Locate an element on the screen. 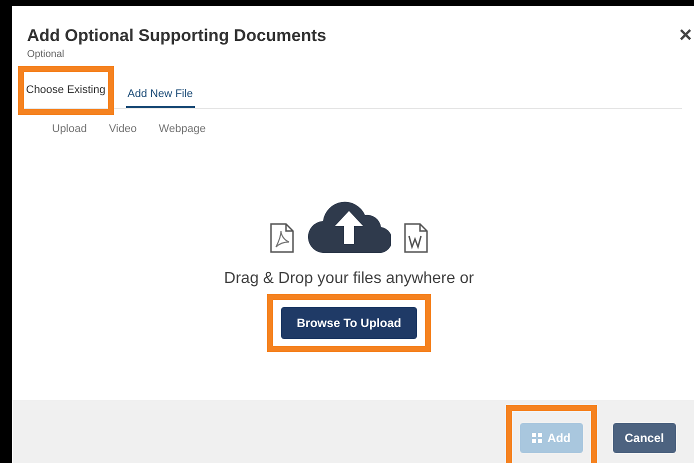 The image size is (694, 463). sub-tab: Webpage is located at coordinates (182, 129).